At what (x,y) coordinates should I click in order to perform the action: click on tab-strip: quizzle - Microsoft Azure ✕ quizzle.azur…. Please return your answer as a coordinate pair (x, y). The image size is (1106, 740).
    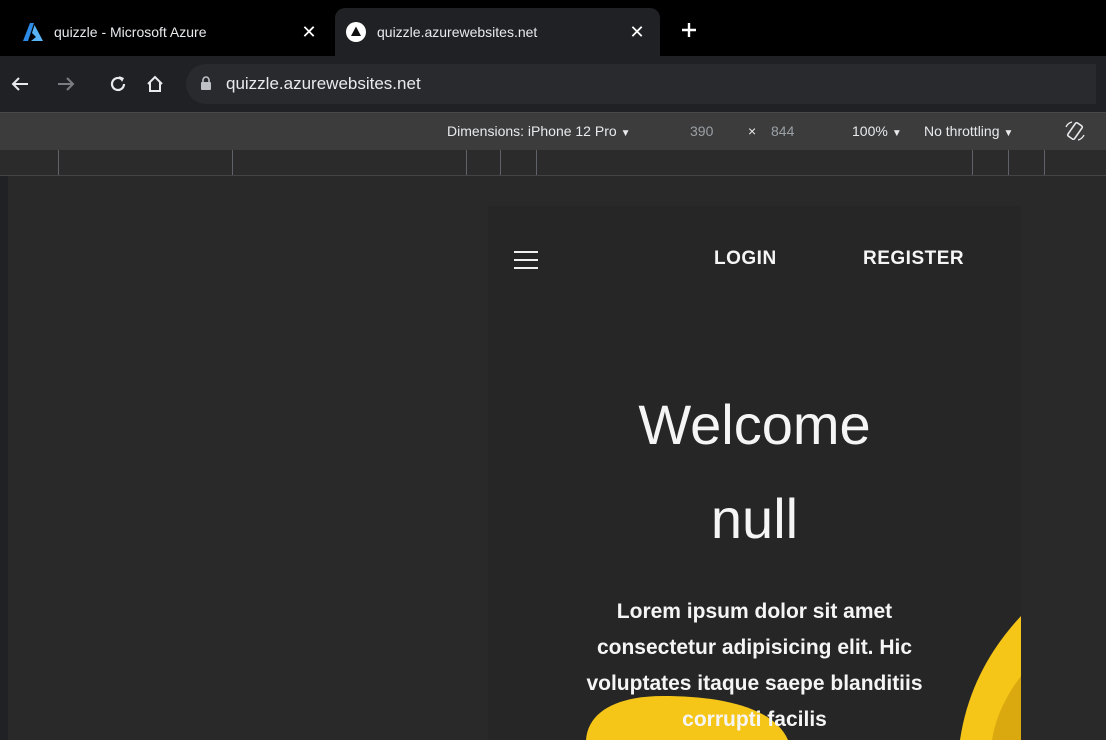
    Looking at the image, I should click on (553, 28).